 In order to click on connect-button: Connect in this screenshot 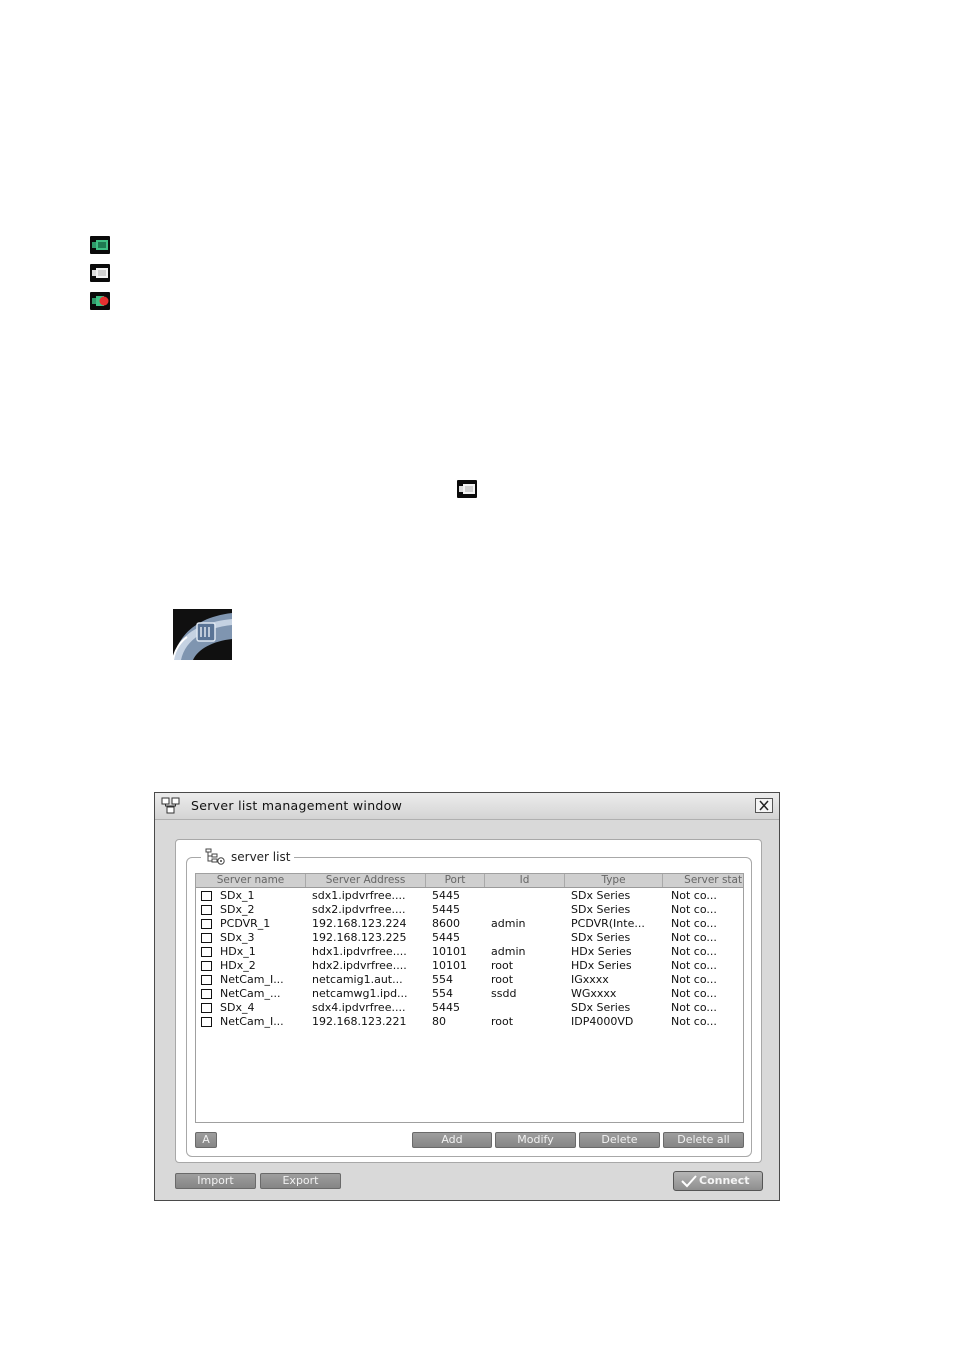, I will do `click(718, 1181)`.